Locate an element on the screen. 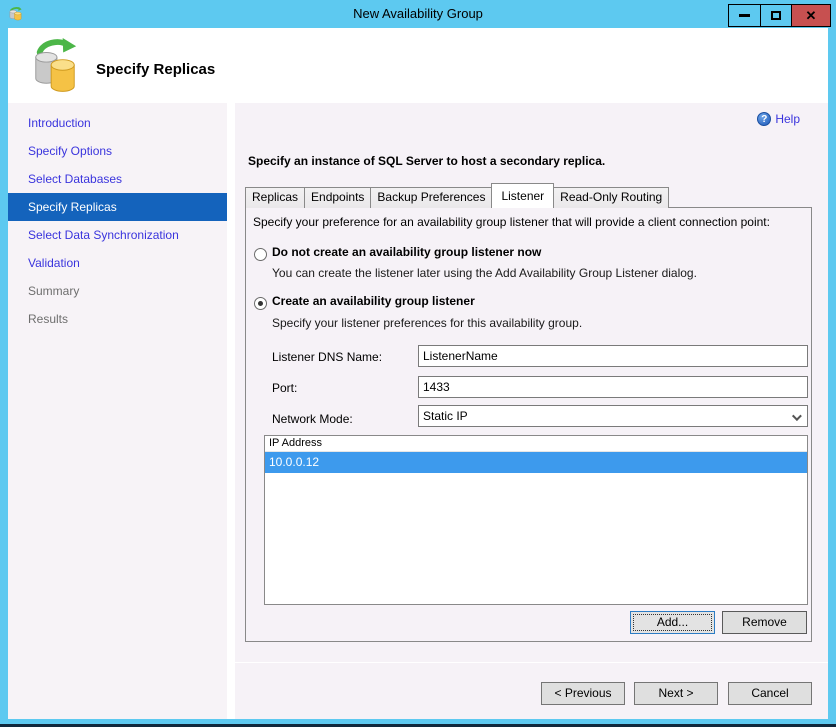 The height and width of the screenshot is (727, 836). window-controls: ✕ is located at coordinates (779, 15).